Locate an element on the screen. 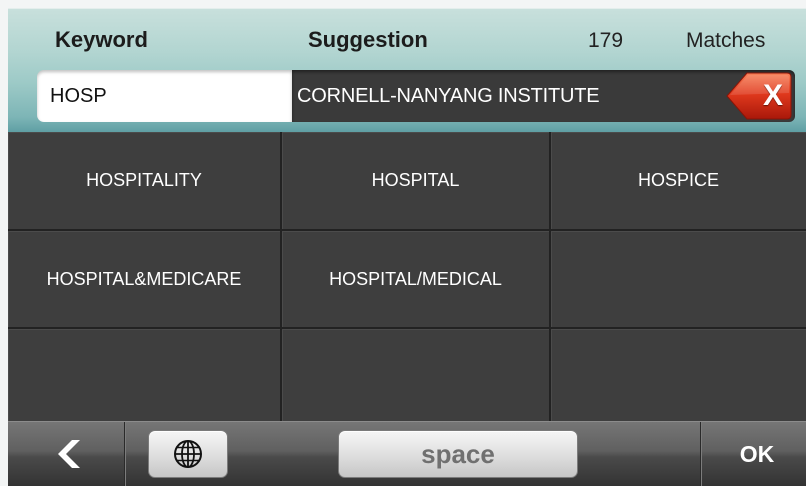 The width and height of the screenshot is (806, 486). ok-button: OK is located at coordinates (757, 454).